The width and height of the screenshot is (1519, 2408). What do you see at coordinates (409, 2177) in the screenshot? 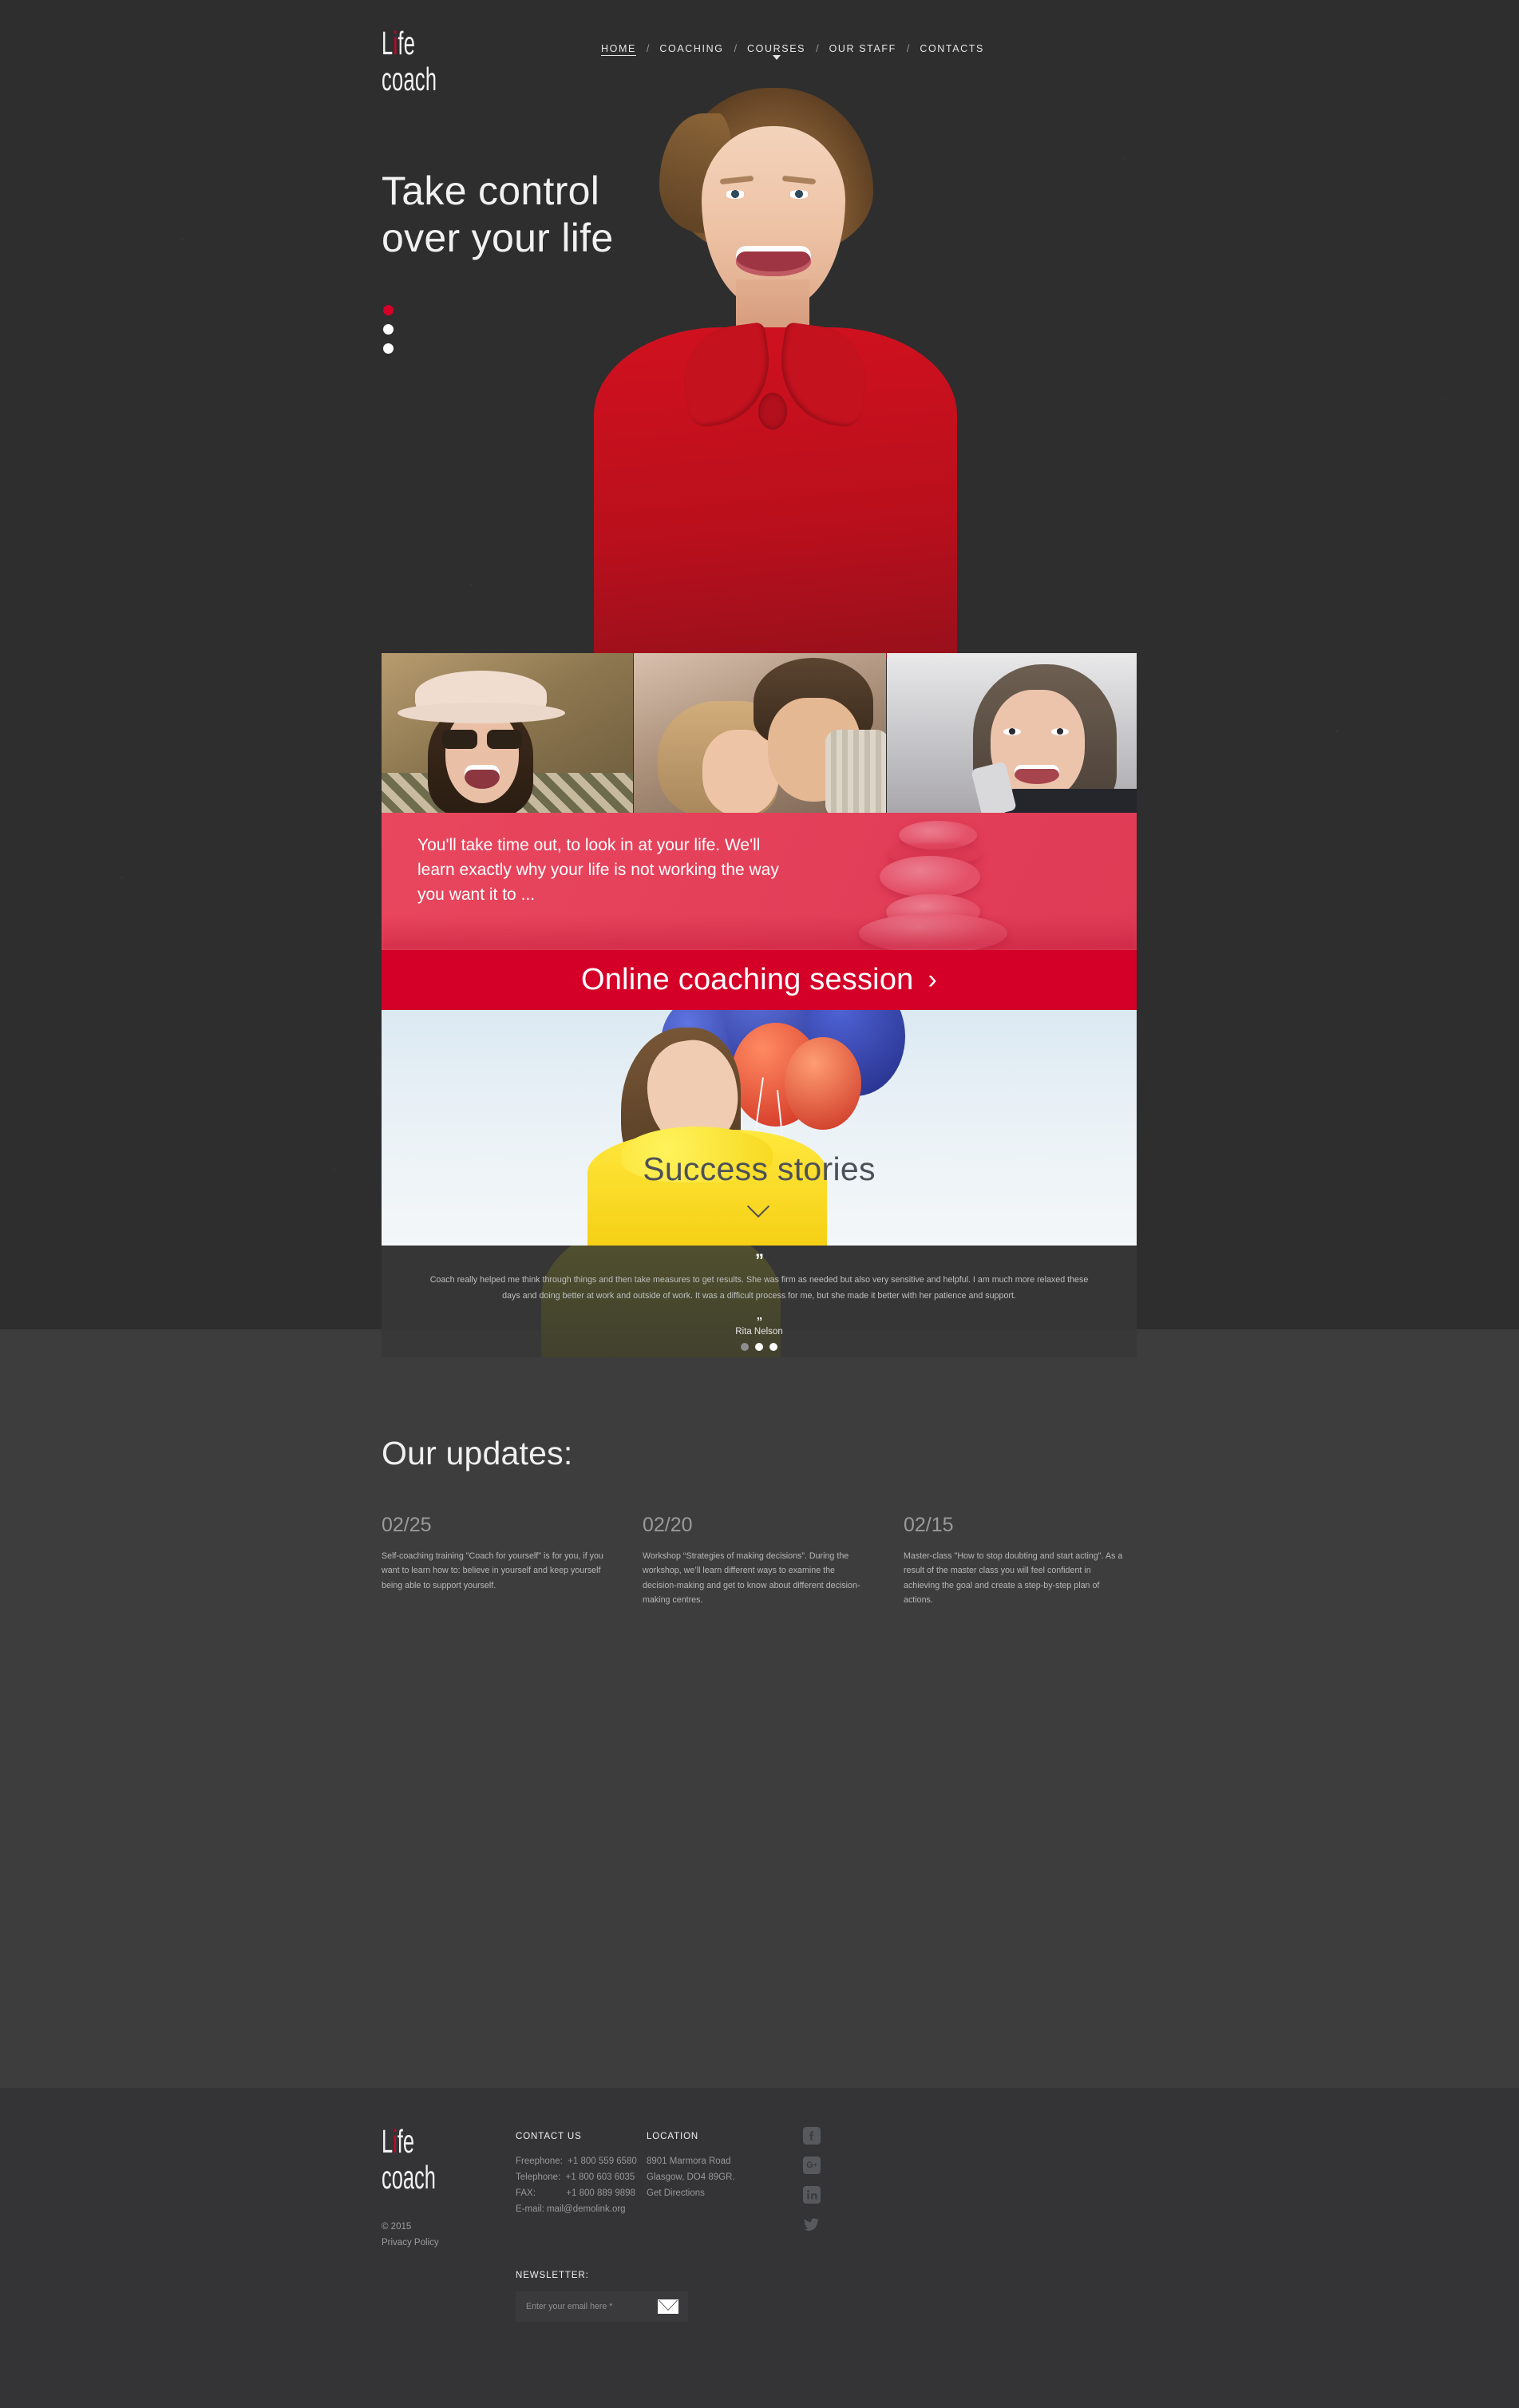
I see `footer-logo-line-2: coach` at bounding box center [409, 2177].